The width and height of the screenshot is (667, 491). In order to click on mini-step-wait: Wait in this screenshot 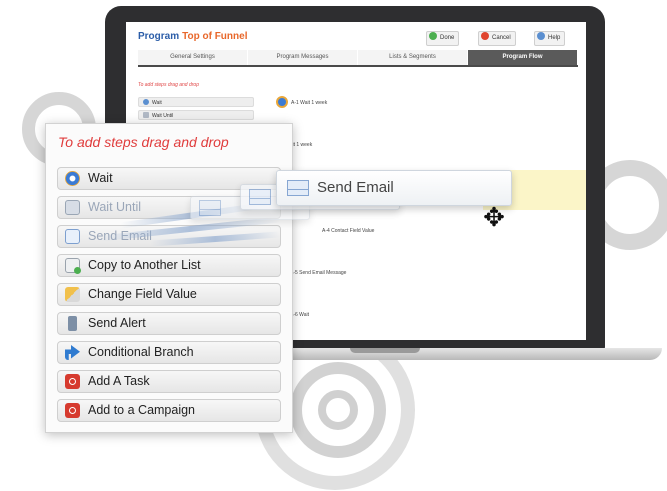, I will do `click(196, 102)`.